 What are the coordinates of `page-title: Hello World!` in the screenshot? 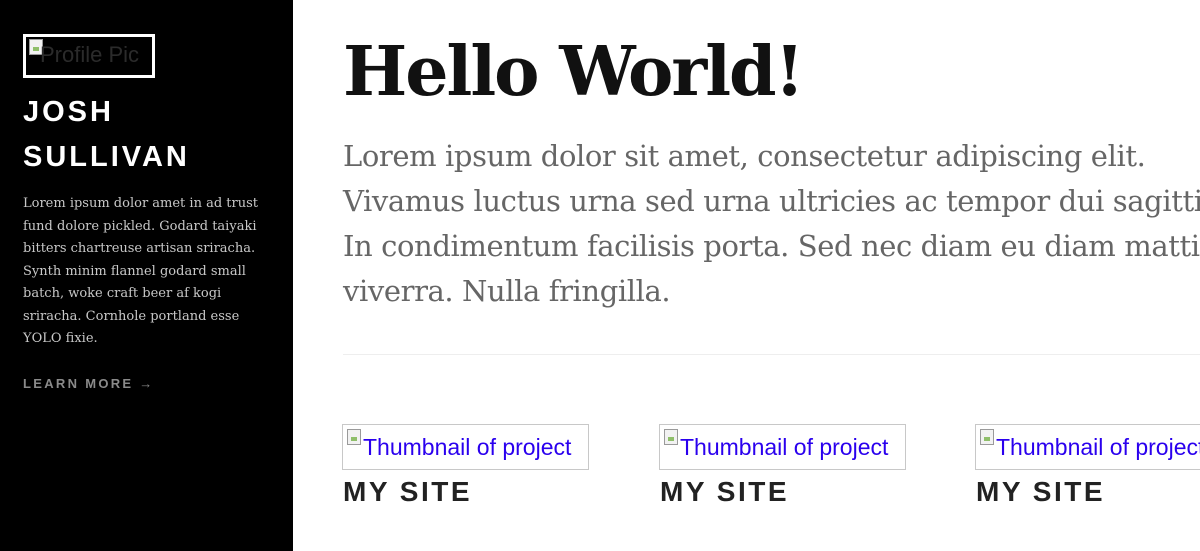 It's located at (573, 72).